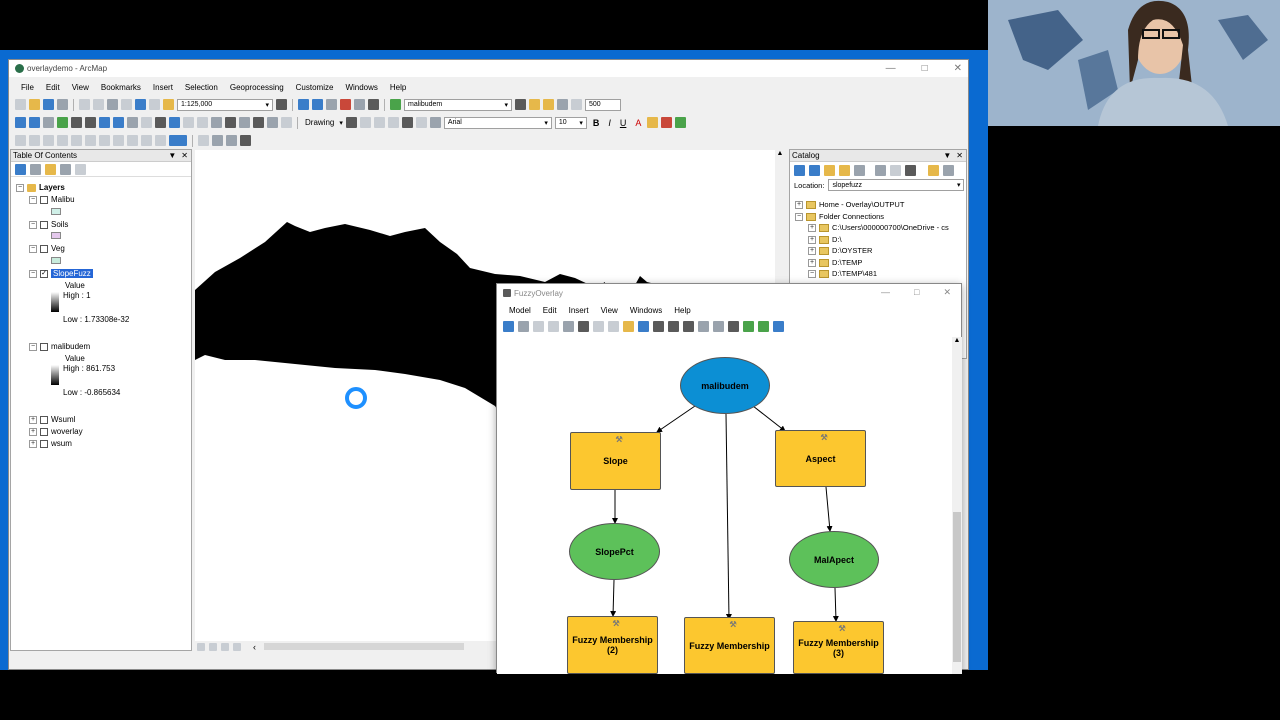  What do you see at coordinates (55, 302) in the screenshot?
I see `slopefuzz-gradient-swatch` at bounding box center [55, 302].